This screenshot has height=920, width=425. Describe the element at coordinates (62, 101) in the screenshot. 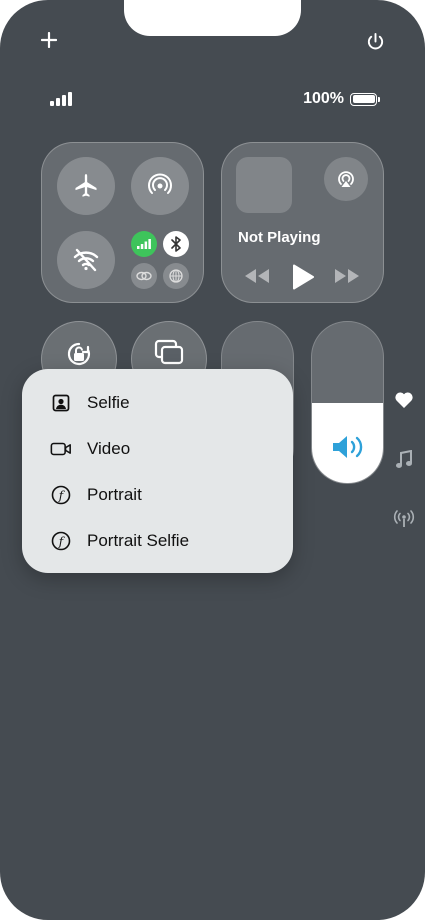

I see `signal-icon` at that location.